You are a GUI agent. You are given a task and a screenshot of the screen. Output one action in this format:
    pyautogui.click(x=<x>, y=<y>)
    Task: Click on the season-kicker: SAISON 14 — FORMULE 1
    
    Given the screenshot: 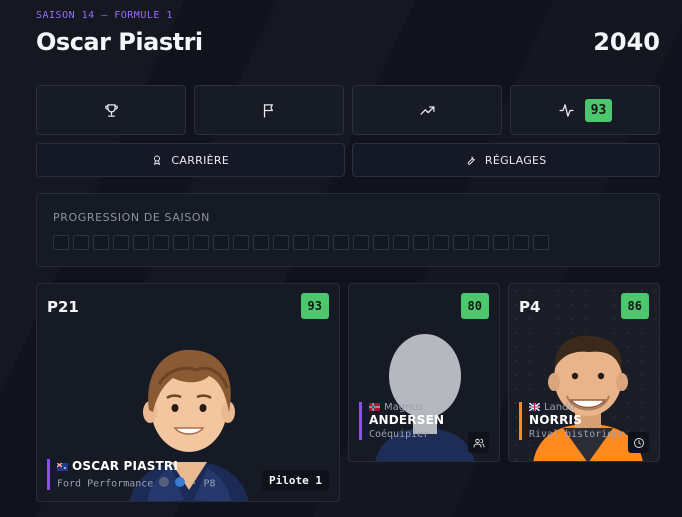 What is the action you would take?
    pyautogui.click(x=104, y=15)
    